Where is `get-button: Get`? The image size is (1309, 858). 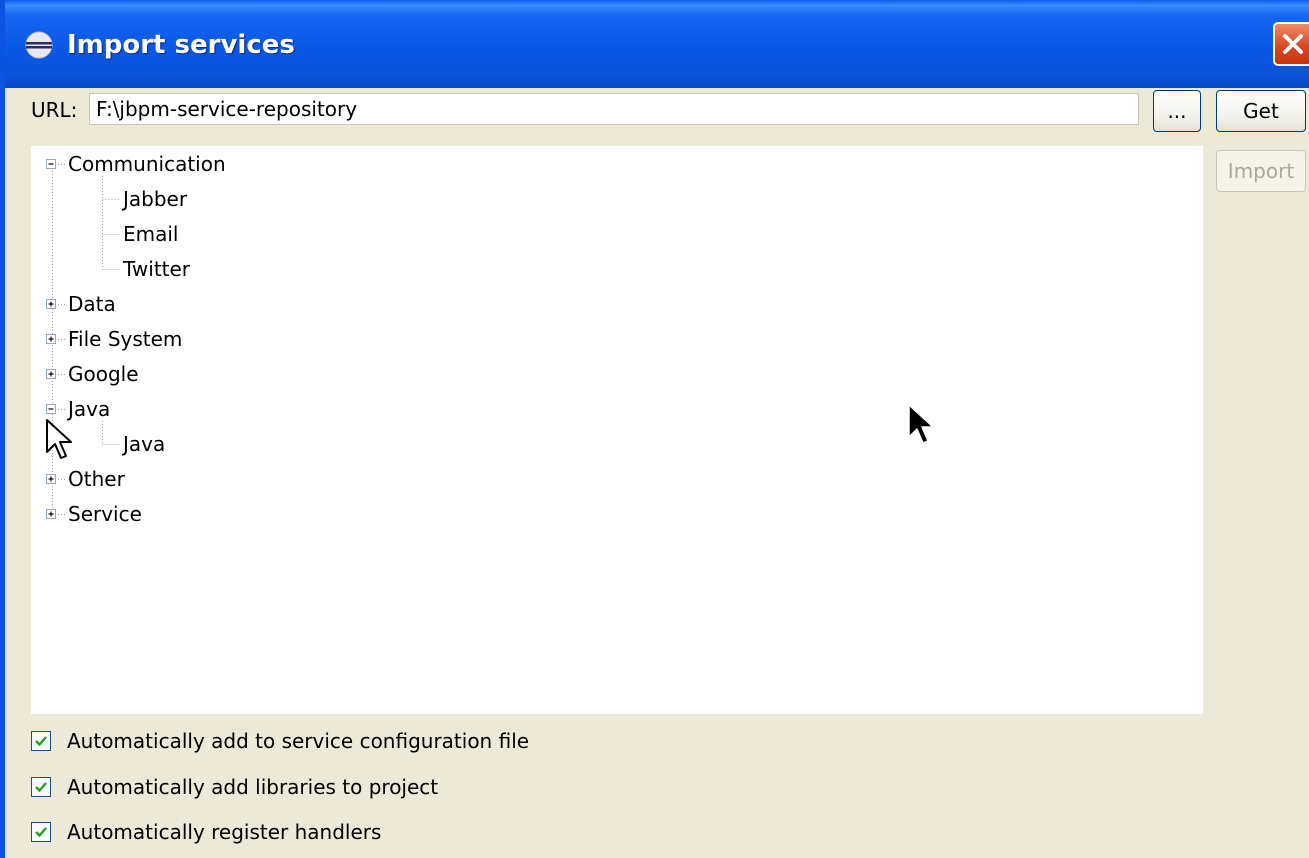
get-button: Get is located at coordinates (1261, 111).